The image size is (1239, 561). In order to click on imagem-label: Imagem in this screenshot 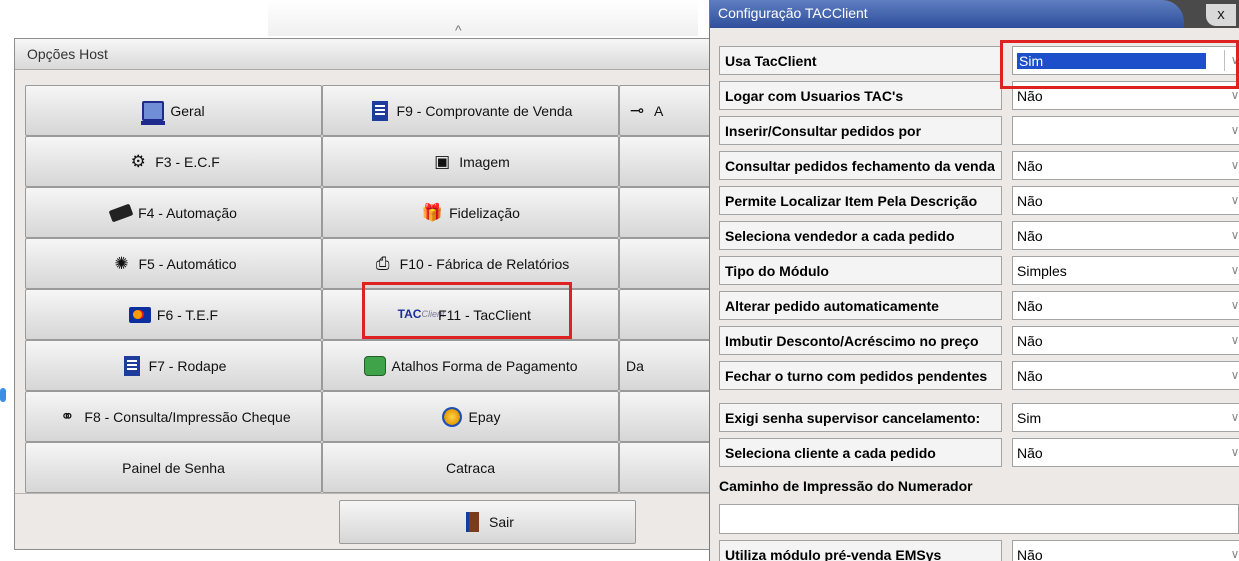, I will do `click(484, 161)`.